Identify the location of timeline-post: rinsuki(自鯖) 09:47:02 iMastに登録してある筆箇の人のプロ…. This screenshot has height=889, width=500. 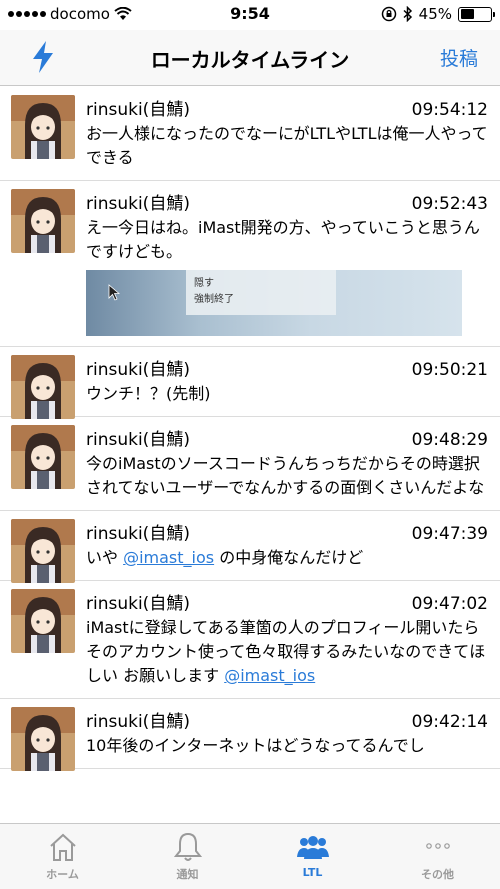
(250, 640).